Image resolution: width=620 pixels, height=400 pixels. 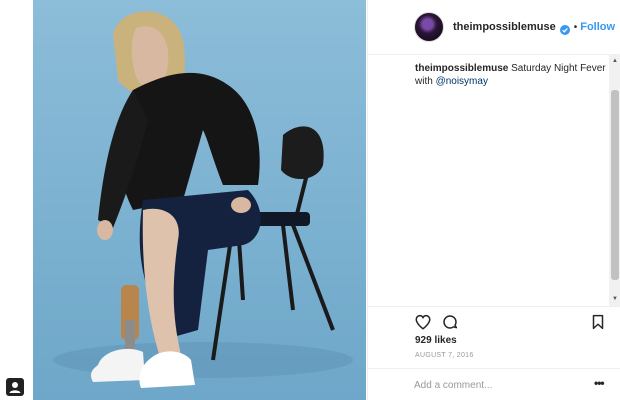 I want to click on actions-bar, so click(x=494, y=306).